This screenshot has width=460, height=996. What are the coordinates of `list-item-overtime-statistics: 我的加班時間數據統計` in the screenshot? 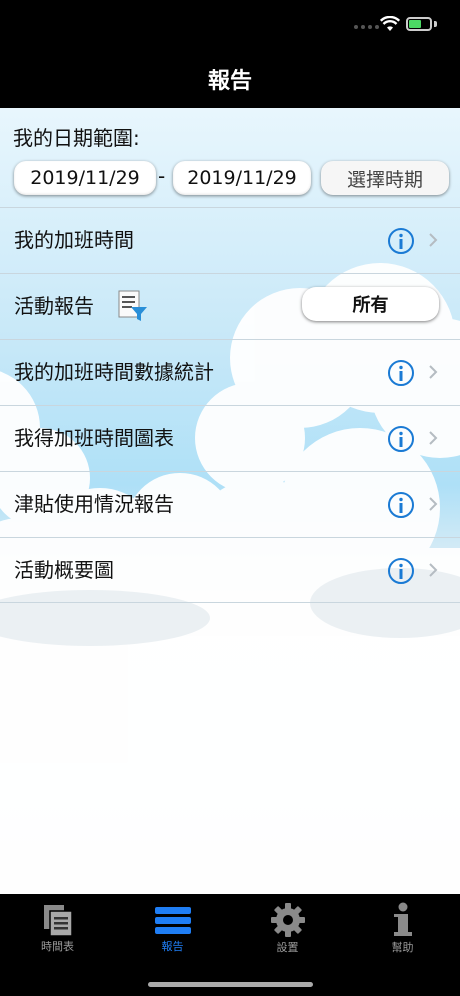 It's located at (230, 372).